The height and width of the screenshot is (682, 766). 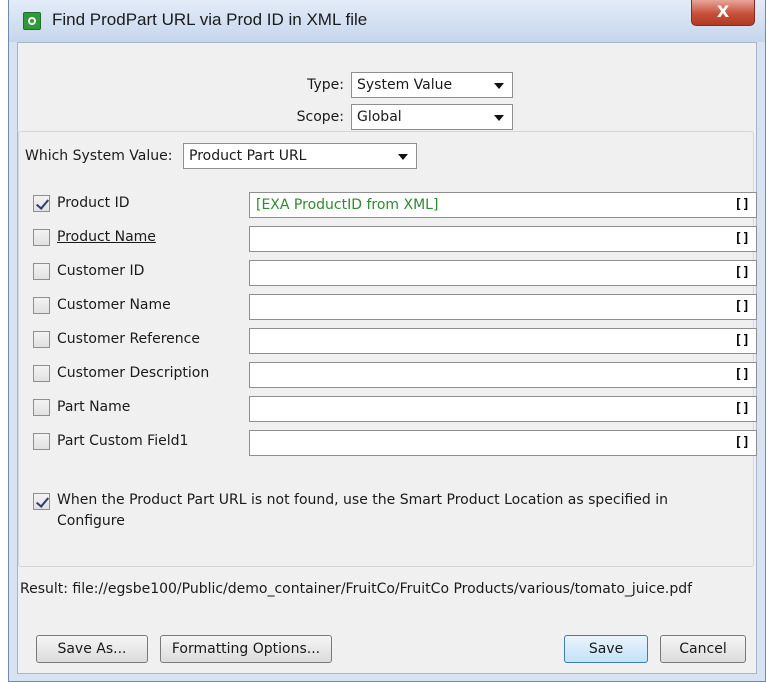 What do you see at coordinates (606, 649) in the screenshot?
I see `save-button: Save` at bounding box center [606, 649].